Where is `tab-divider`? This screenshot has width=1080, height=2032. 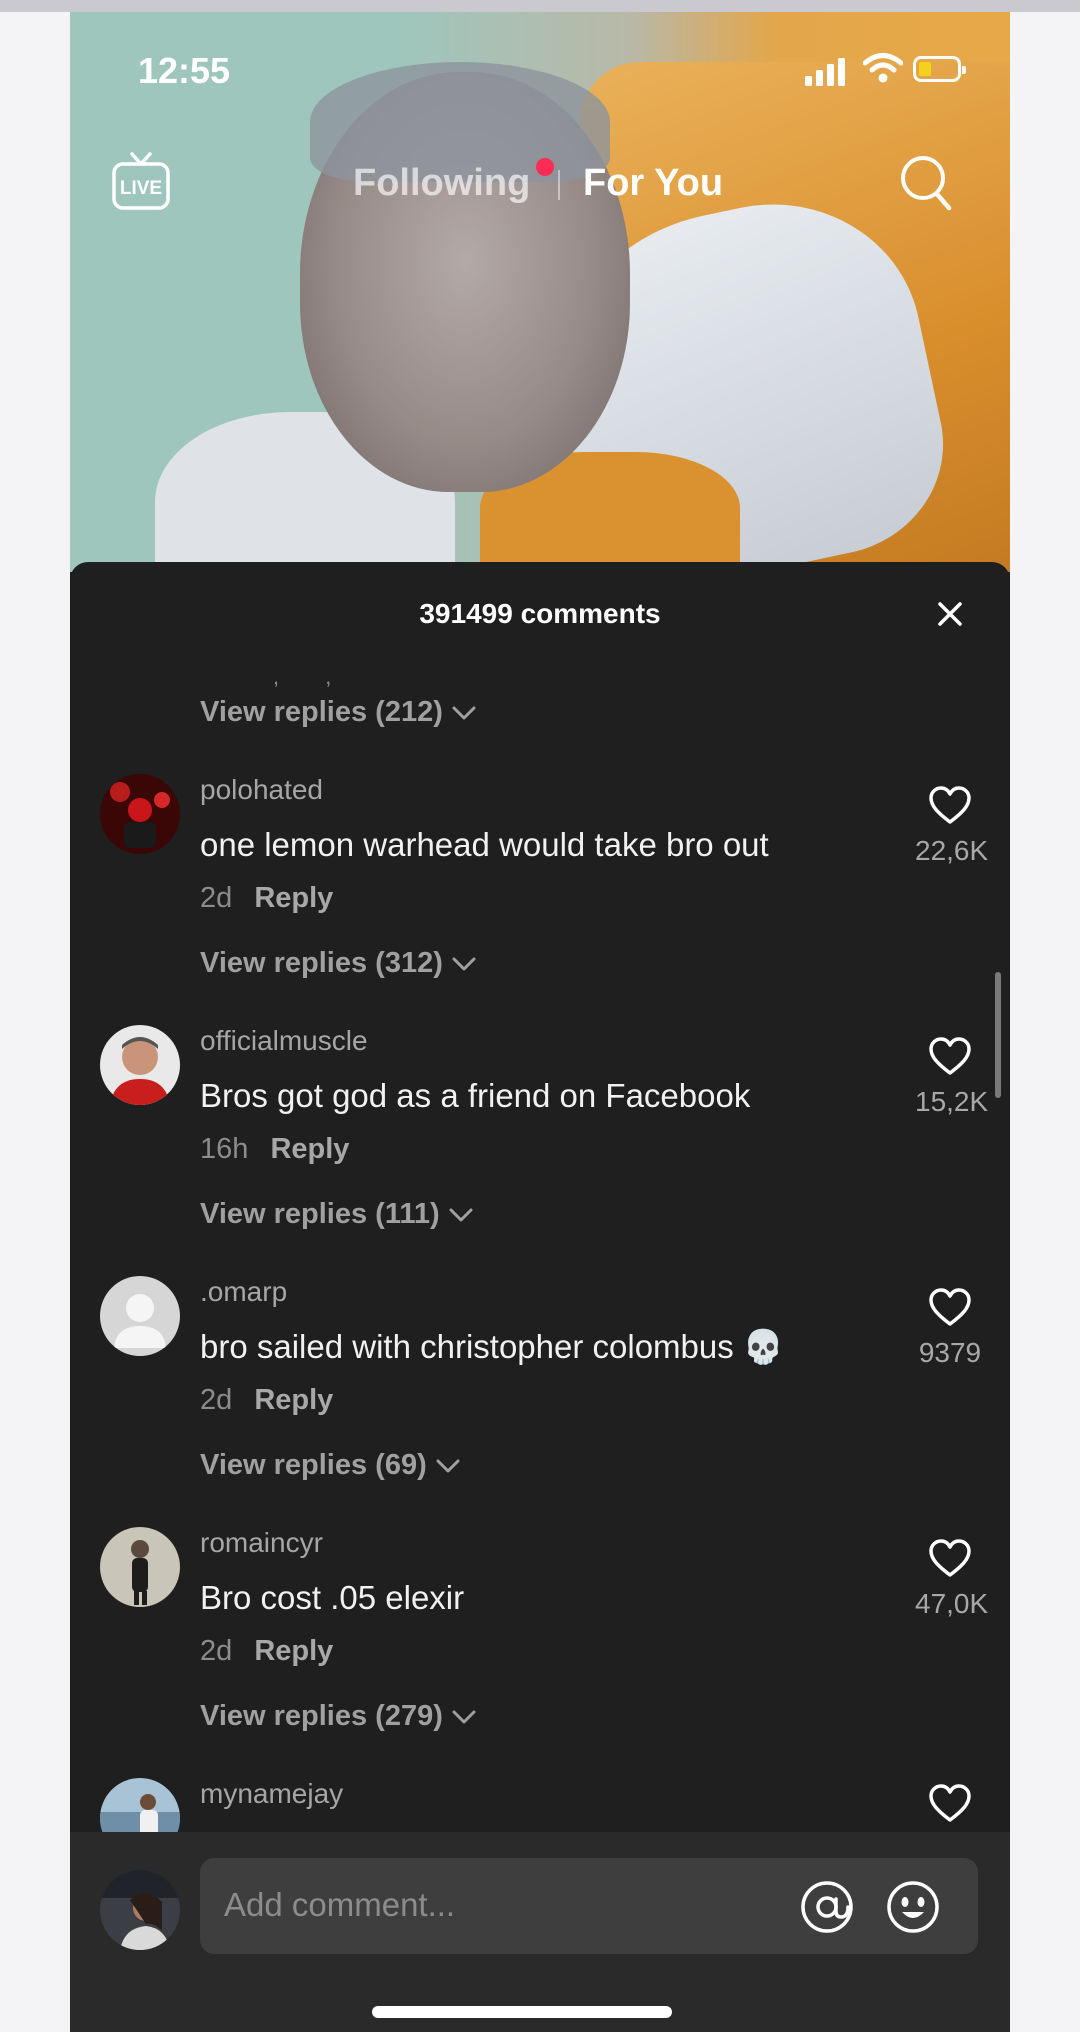
tab-divider is located at coordinates (559, 185).